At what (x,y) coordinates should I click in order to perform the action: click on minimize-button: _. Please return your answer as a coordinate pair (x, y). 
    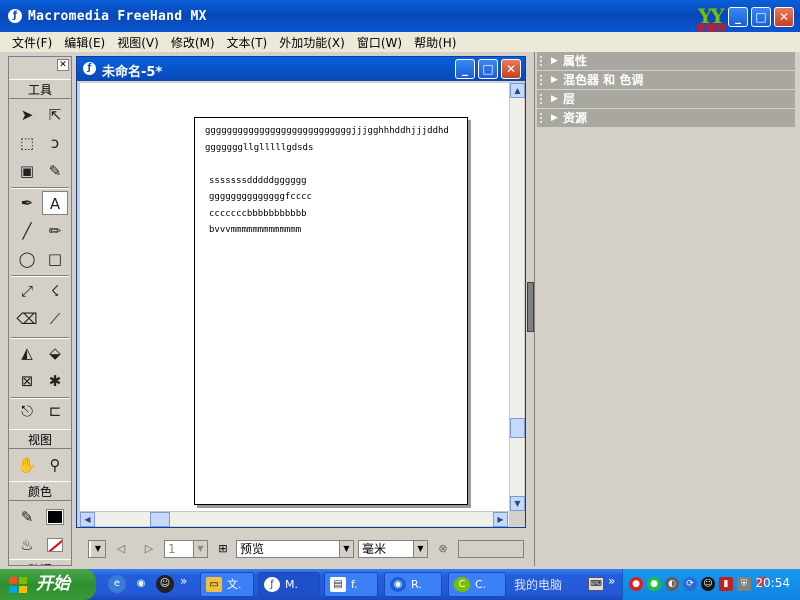
    Looking at the image, I should click on (738, 17).